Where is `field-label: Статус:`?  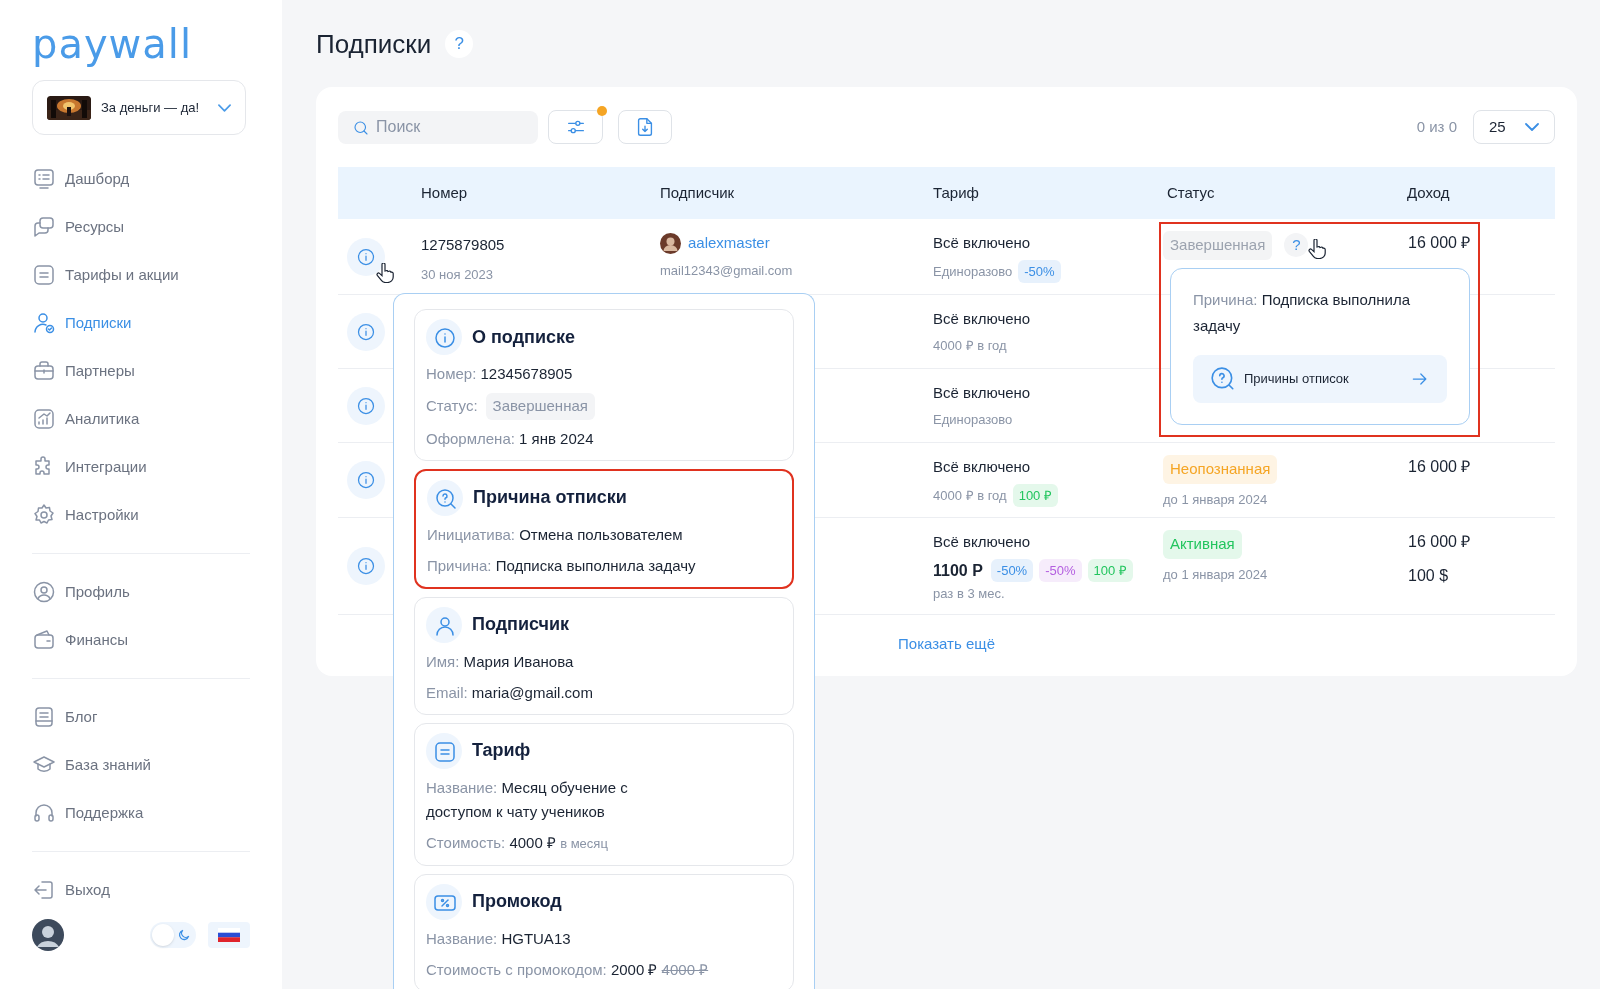 field-label: Статус: is located at coordinates (452, 406).